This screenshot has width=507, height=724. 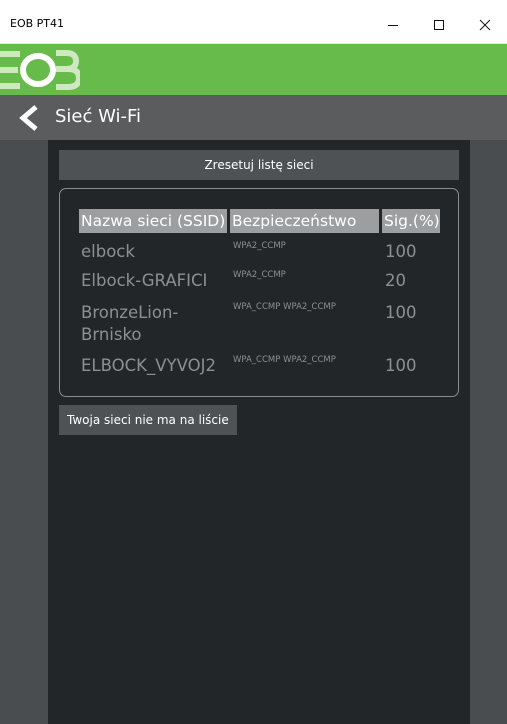 I want to click on left-margin, so click(x=24, y=432).